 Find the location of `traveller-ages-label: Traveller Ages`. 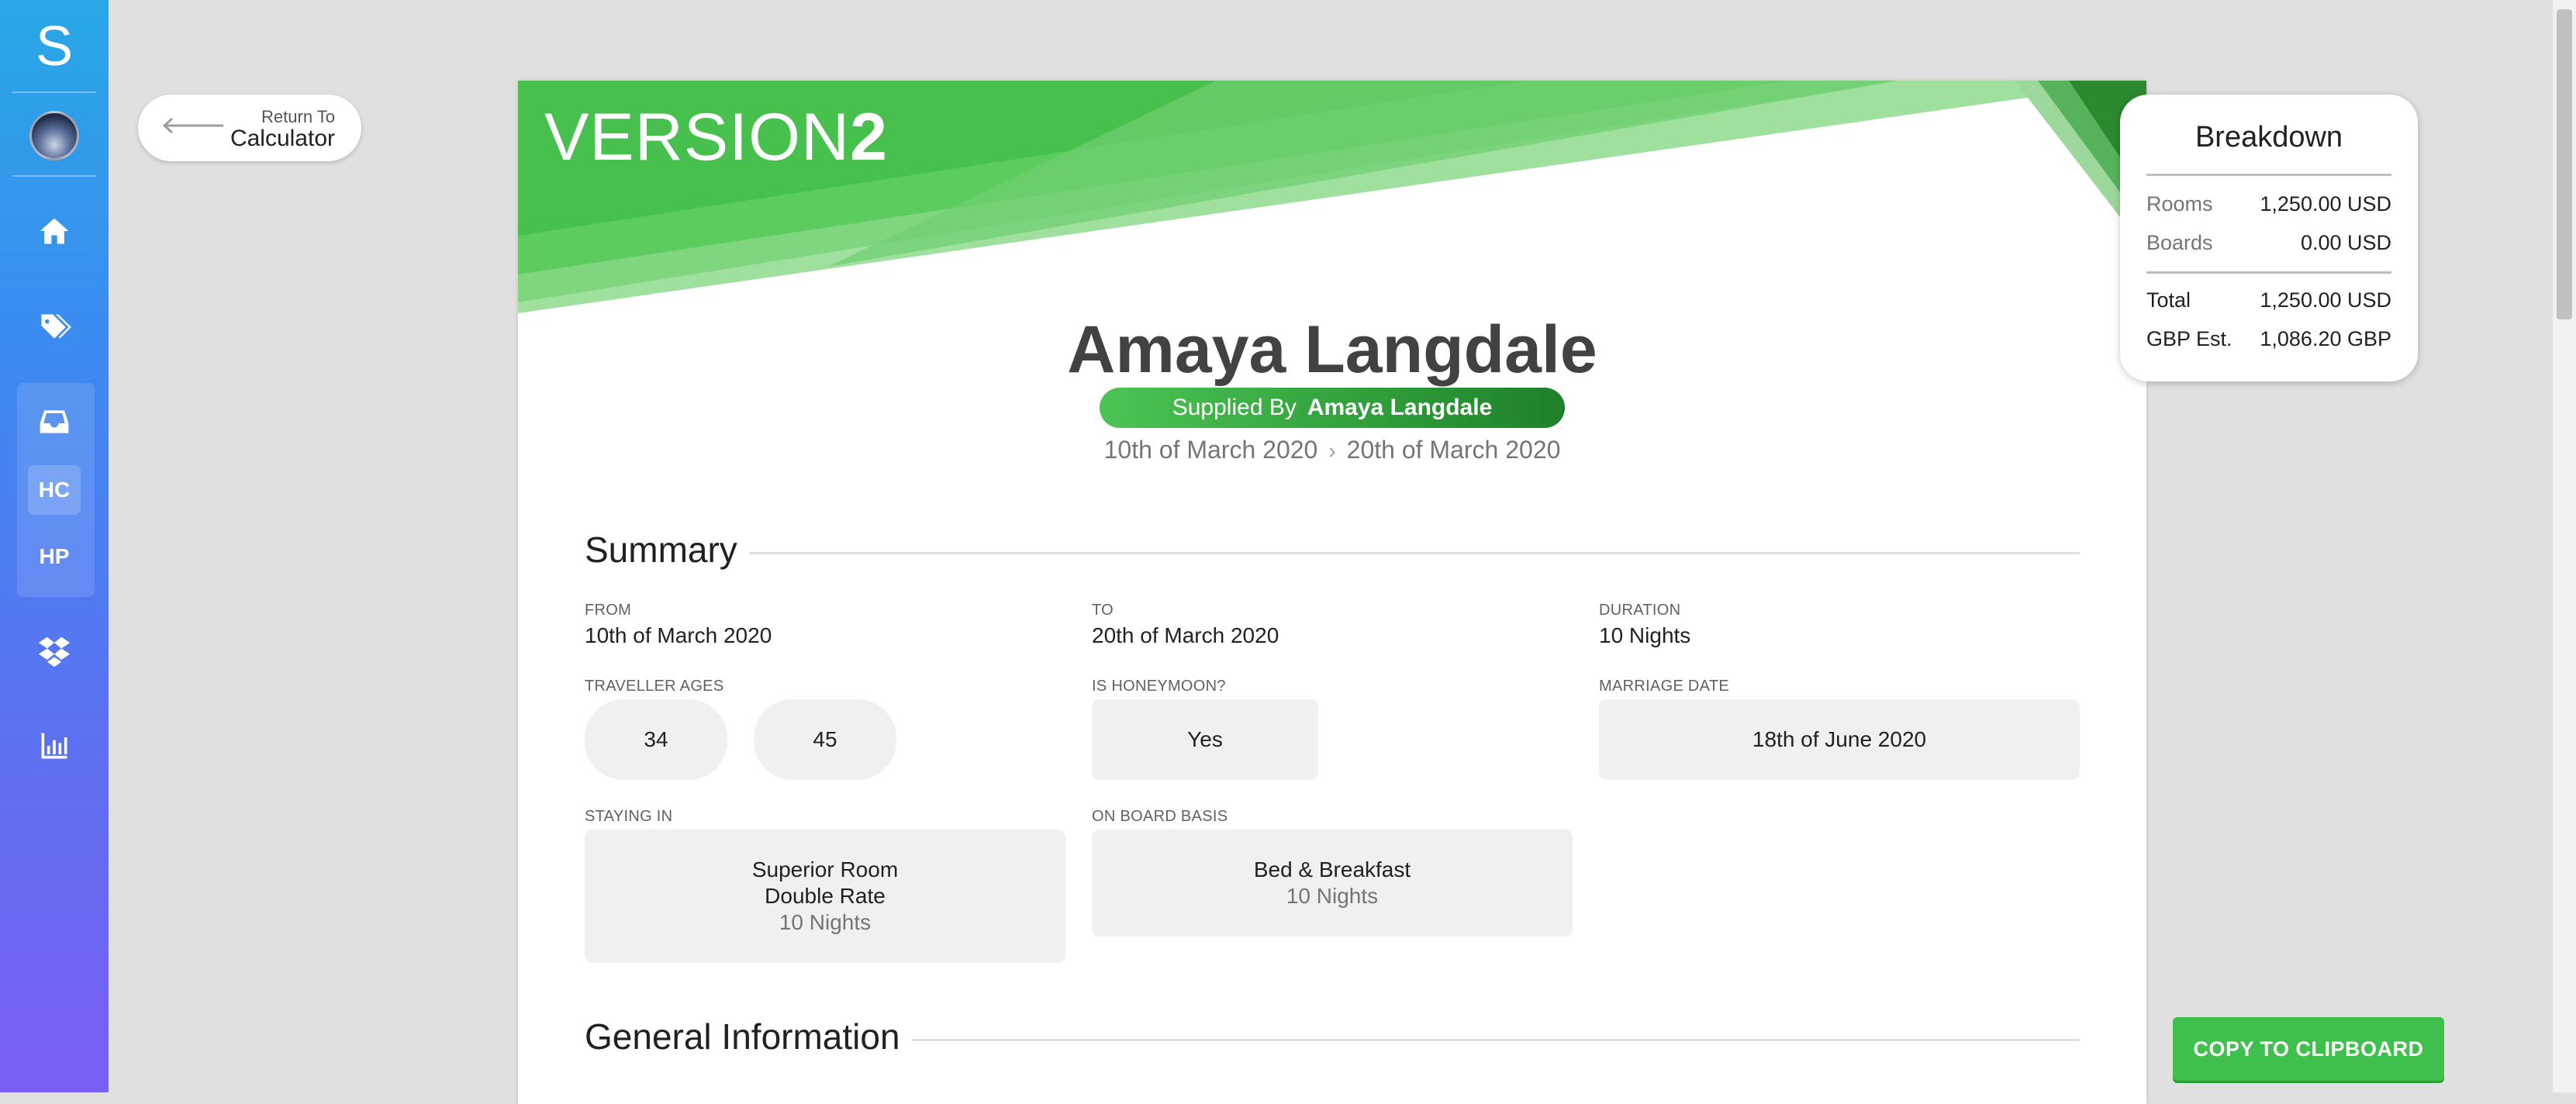

traveller-ages-label: Traveller Ages is located at coordinates (654, 686).